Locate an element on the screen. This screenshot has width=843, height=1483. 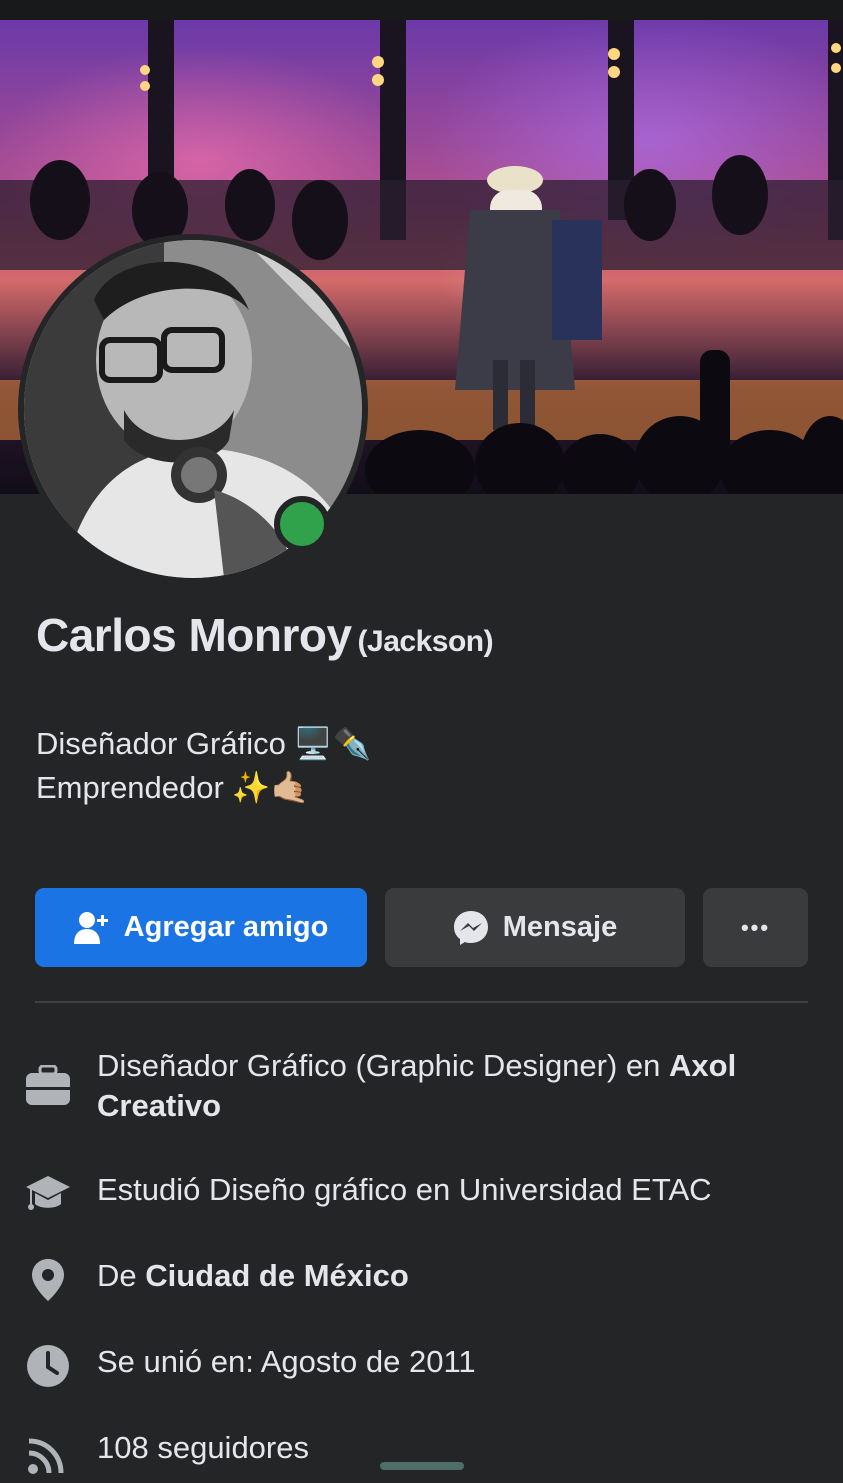
profile-bio: Diseñador Gráfico 🖥️✒️ Emprendedor ✨🤙🏼 is located at coordinates (203, 766).